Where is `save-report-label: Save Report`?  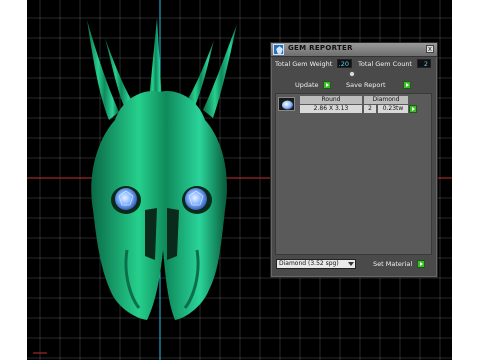
save-report-label: Save Report is located at coordinates (366, 85).